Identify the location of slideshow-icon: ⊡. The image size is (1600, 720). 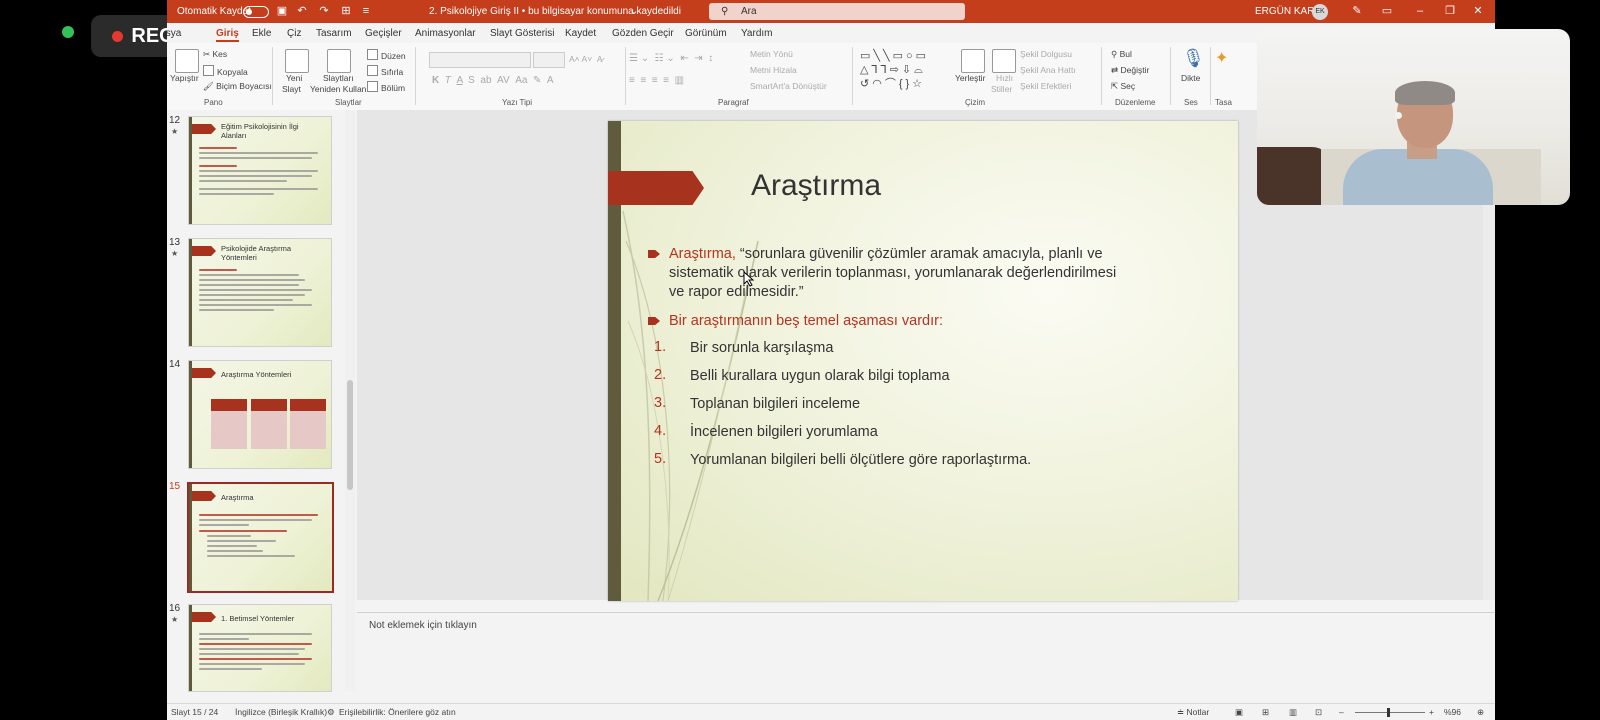
(1318, 712).